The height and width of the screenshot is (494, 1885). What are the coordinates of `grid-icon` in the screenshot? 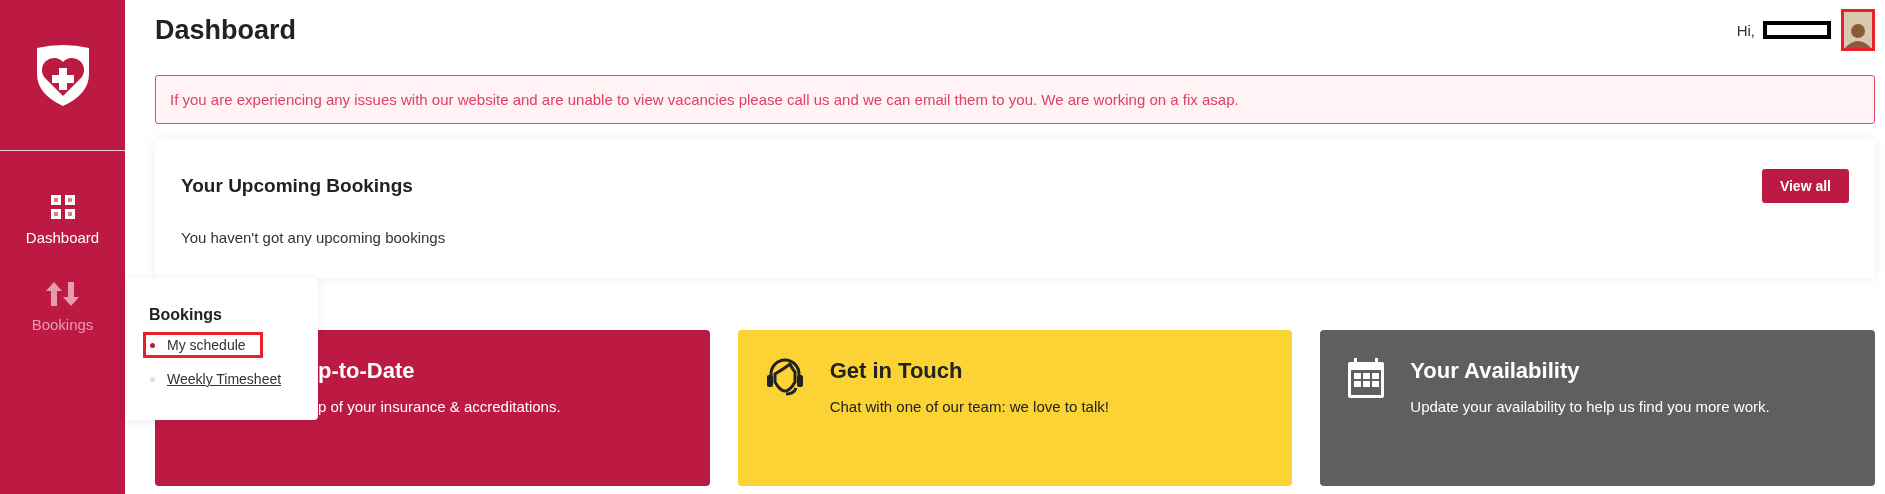 It's located at (62, 207).